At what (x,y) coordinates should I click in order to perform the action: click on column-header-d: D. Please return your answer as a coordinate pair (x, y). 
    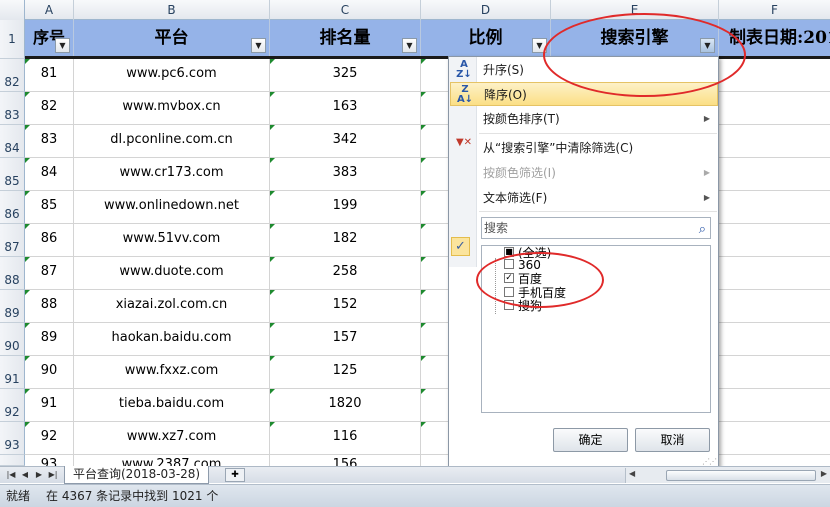
    Looking at the image, I should click on (486, 10).